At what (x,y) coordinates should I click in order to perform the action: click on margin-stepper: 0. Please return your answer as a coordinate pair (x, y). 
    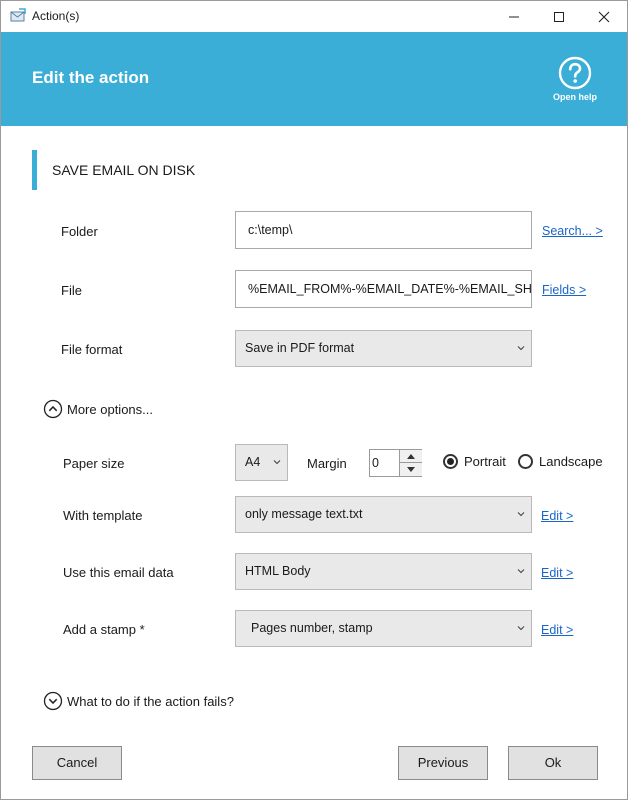
    Looking at the image, I should click on (395, 463).